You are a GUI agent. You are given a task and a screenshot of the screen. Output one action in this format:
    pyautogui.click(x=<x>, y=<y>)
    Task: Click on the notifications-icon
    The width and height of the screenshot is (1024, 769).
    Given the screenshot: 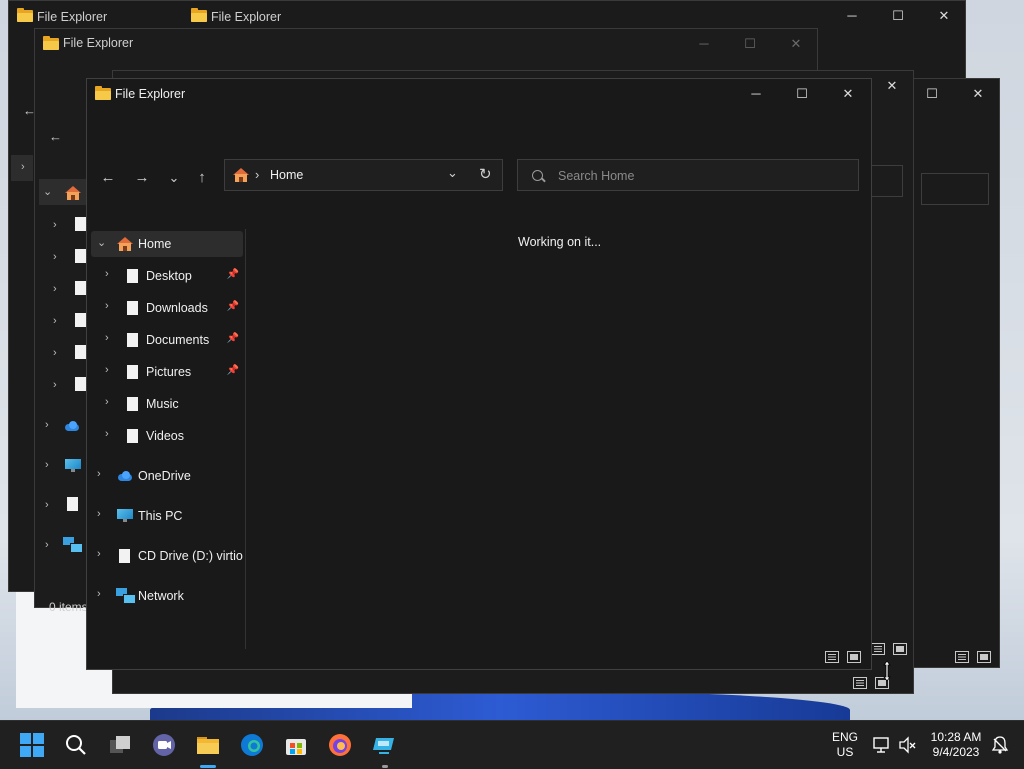 What is the action you would take?
    pyautogui.click(x=1000, y=745)
    